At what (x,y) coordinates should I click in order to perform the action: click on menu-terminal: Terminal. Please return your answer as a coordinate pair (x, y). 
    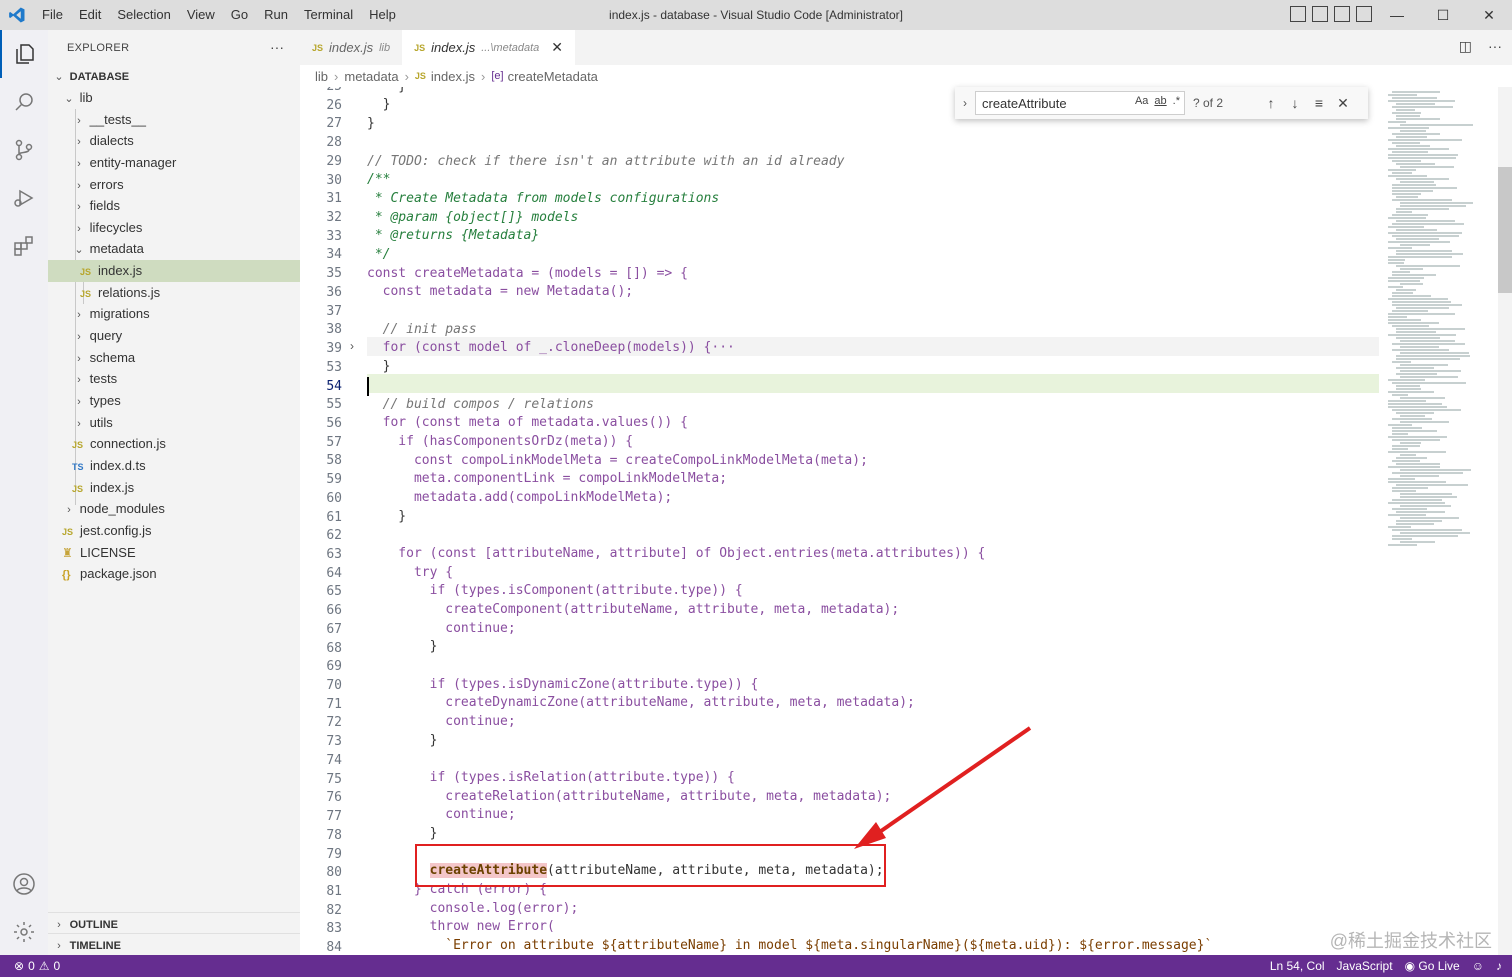
    Looking at the image, I should click on (328, 15).